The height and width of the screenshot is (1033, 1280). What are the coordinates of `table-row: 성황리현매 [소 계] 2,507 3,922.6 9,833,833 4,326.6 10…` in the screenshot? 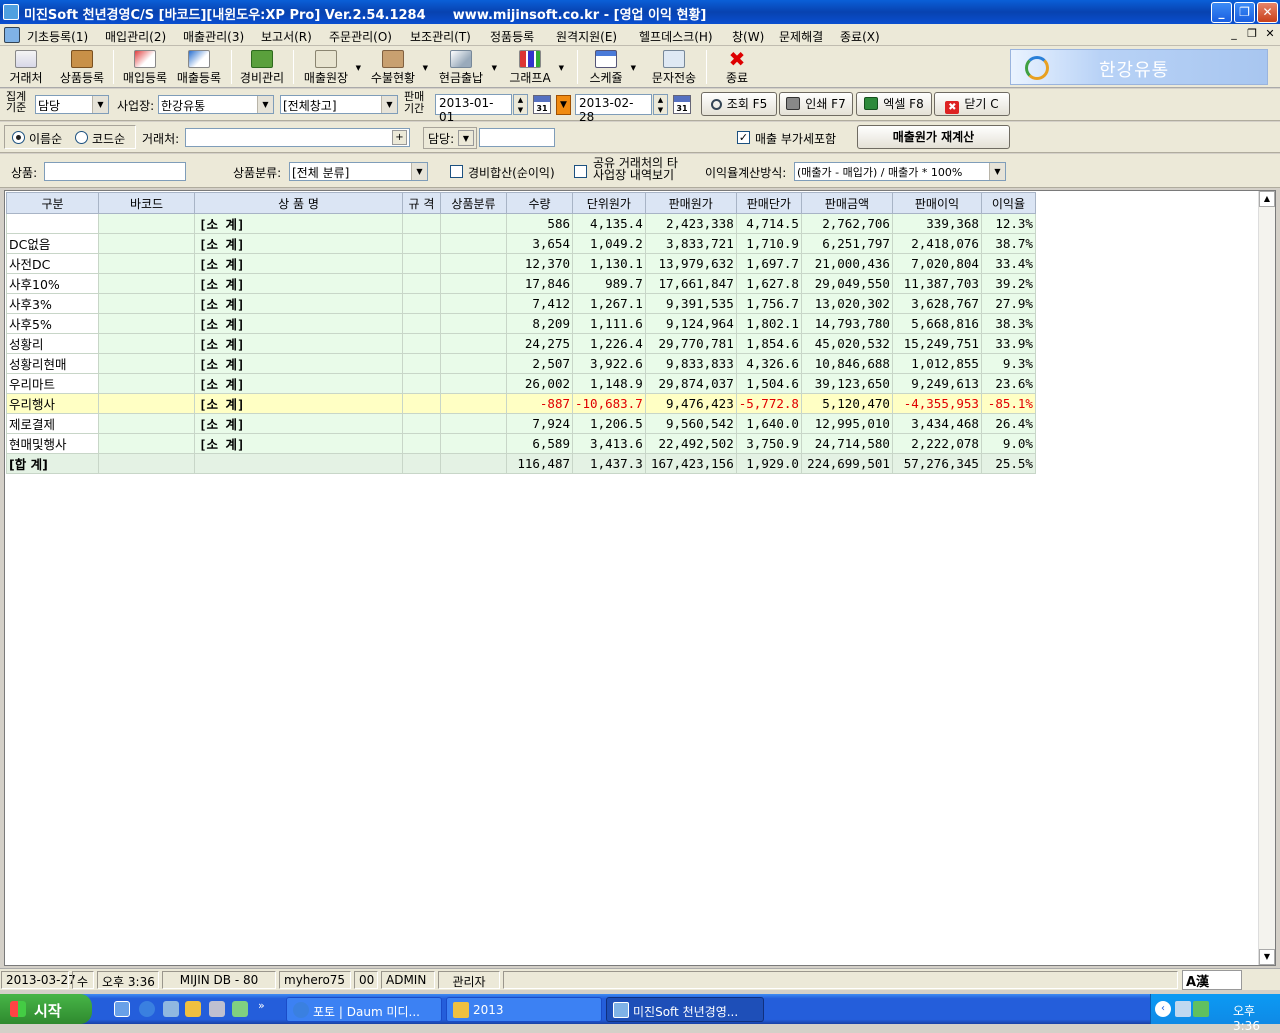 It's located at (521, 363).